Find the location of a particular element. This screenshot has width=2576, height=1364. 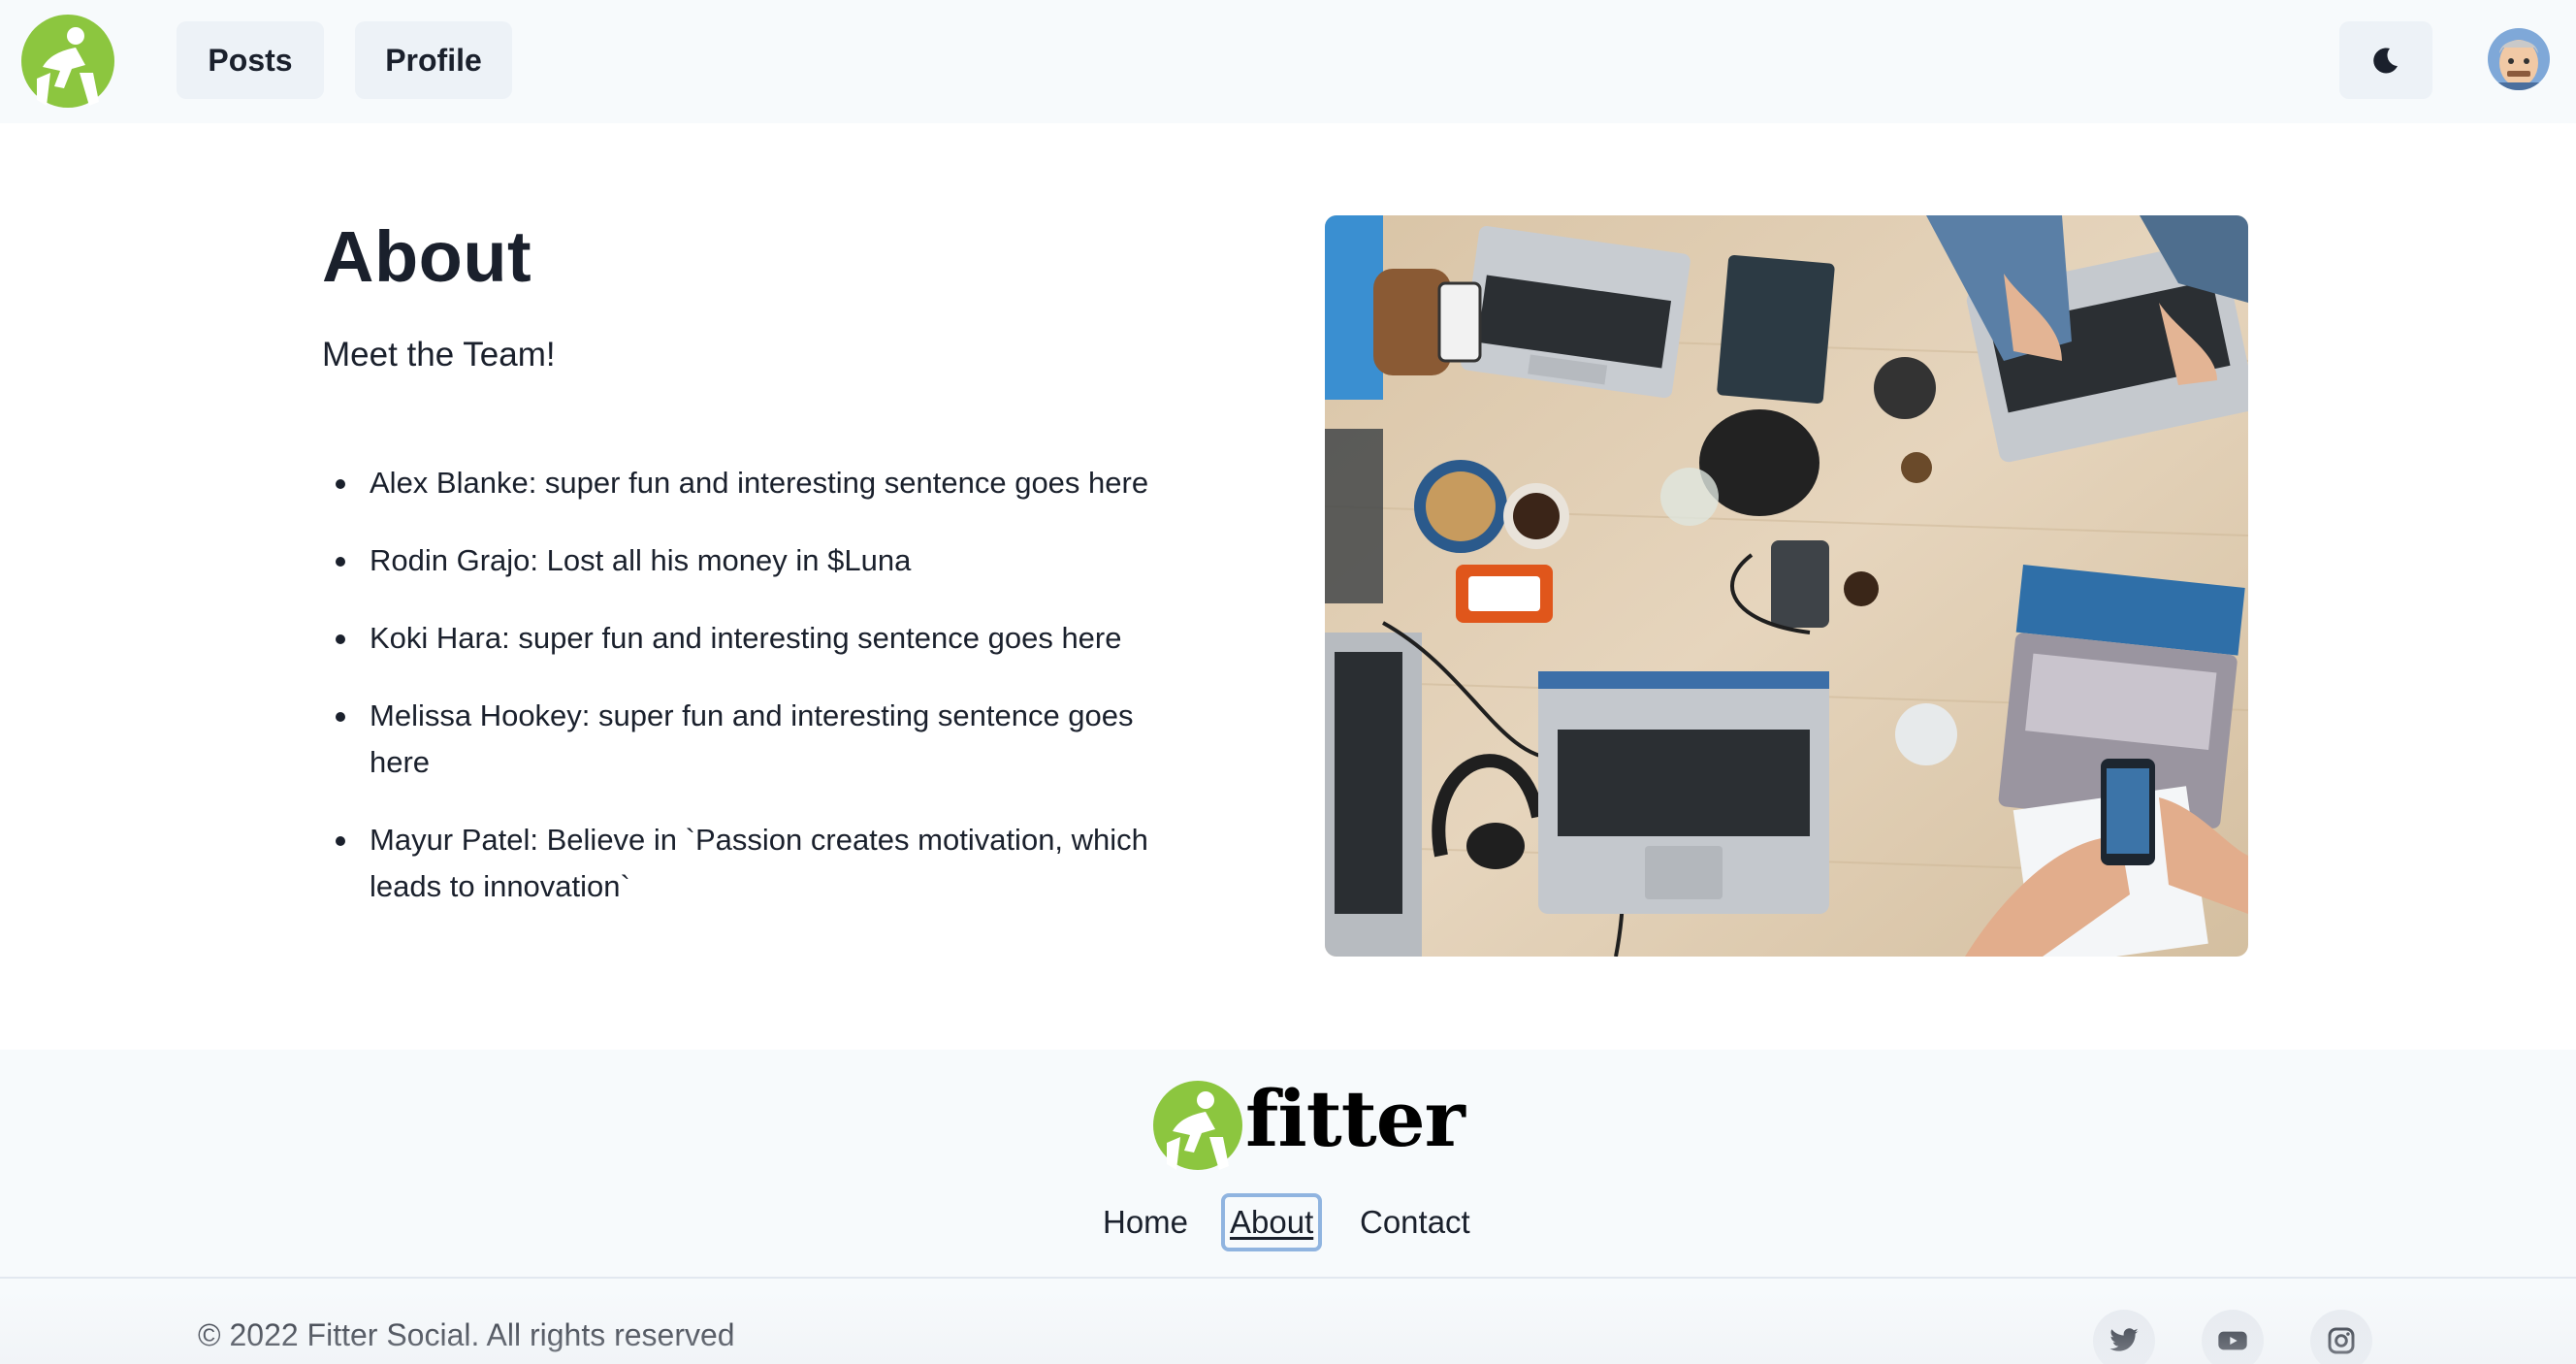

instagram-button is located at coordinates (2341, 1337).